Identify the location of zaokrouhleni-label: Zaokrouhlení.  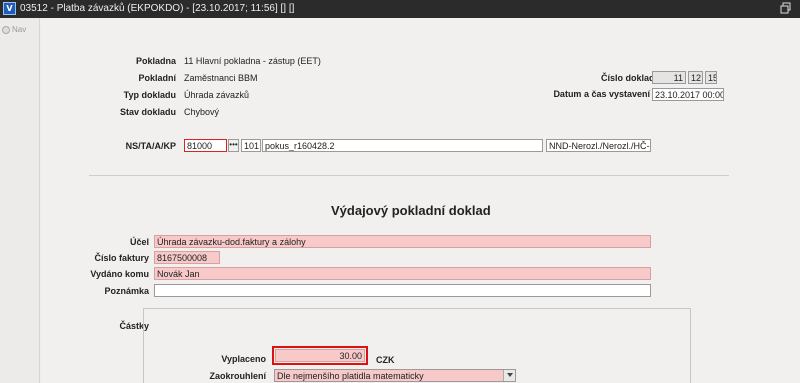
(237, 376).